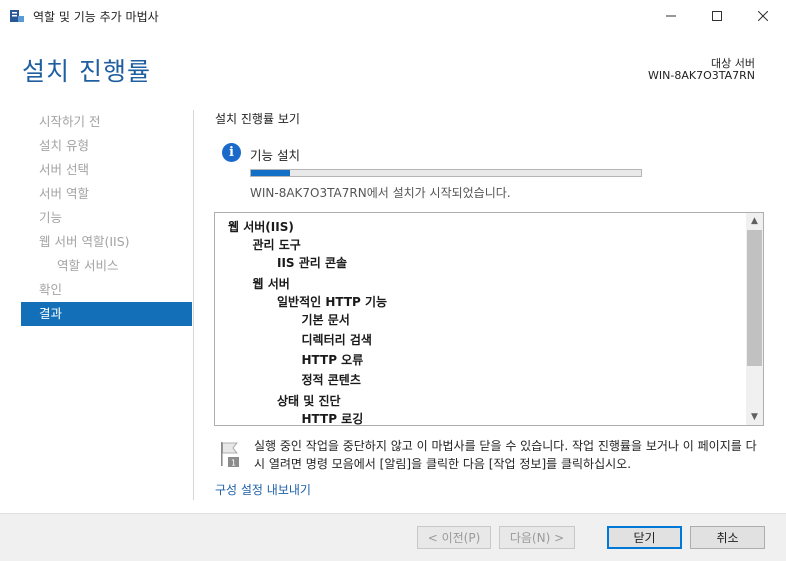  I want to click on feature-tree-item: HTTP 로깅, so click(332, 419).